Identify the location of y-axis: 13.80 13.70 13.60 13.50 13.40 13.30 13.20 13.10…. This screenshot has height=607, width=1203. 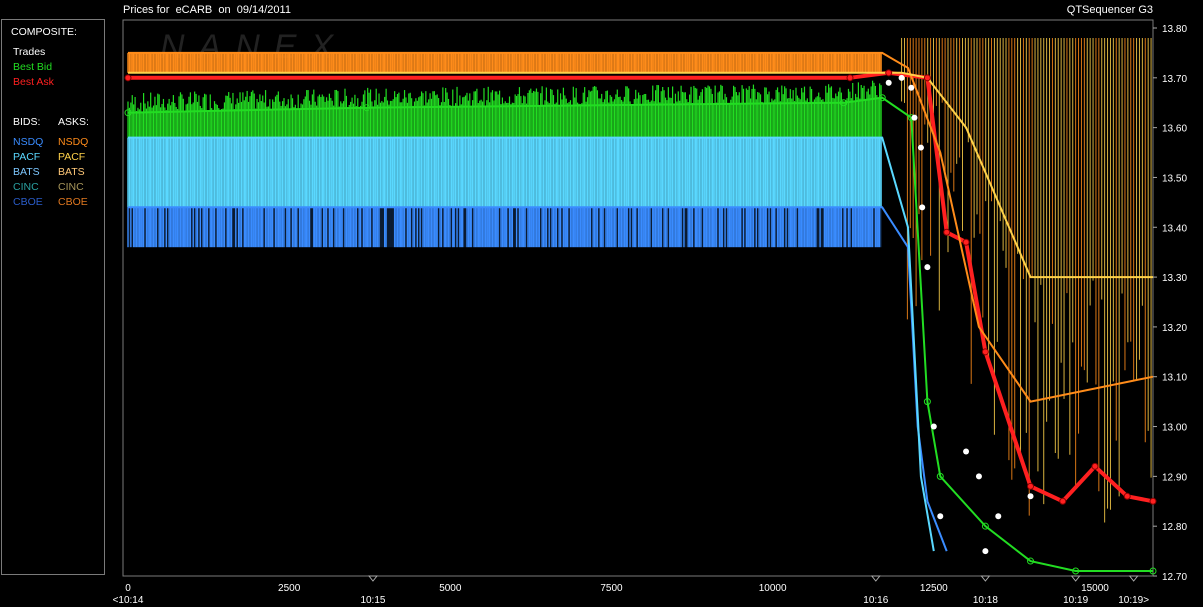
(1170, 303).